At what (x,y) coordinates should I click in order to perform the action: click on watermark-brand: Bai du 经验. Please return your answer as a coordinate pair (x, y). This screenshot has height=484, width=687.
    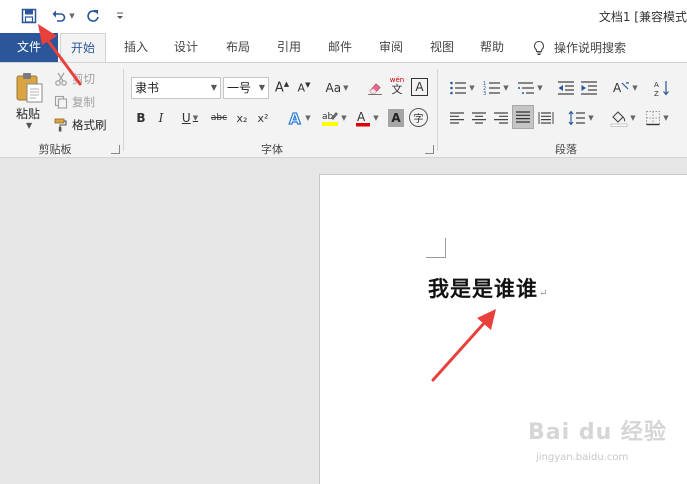
    Looking at the image, I should click on (597, 432).